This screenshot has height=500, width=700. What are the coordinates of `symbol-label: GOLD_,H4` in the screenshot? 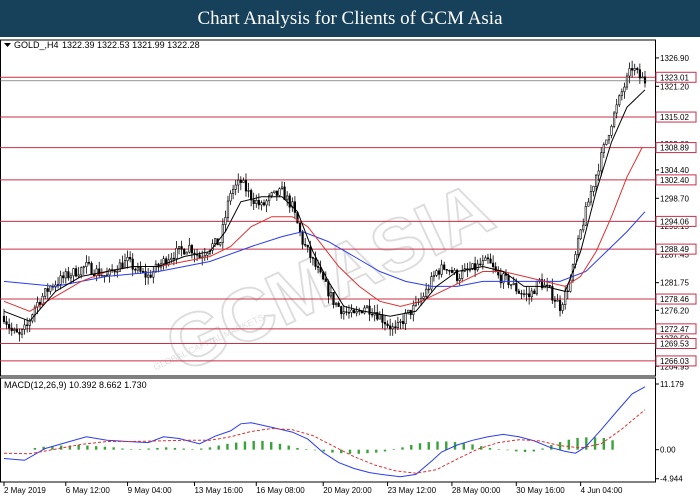 It's located at (36, 45).